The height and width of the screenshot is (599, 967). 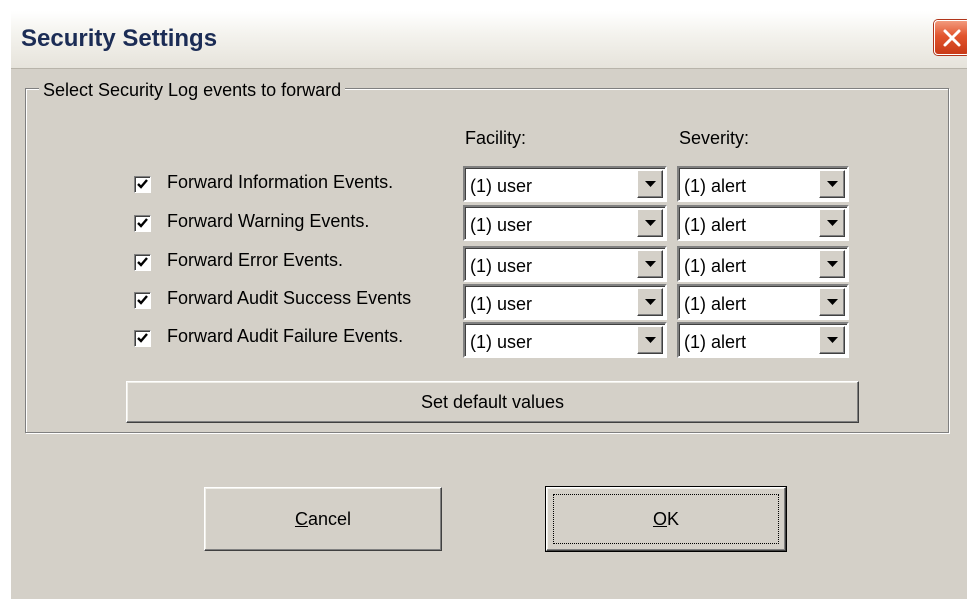 I want to click on checkbox-audit-success, so click(x=142, y=300).